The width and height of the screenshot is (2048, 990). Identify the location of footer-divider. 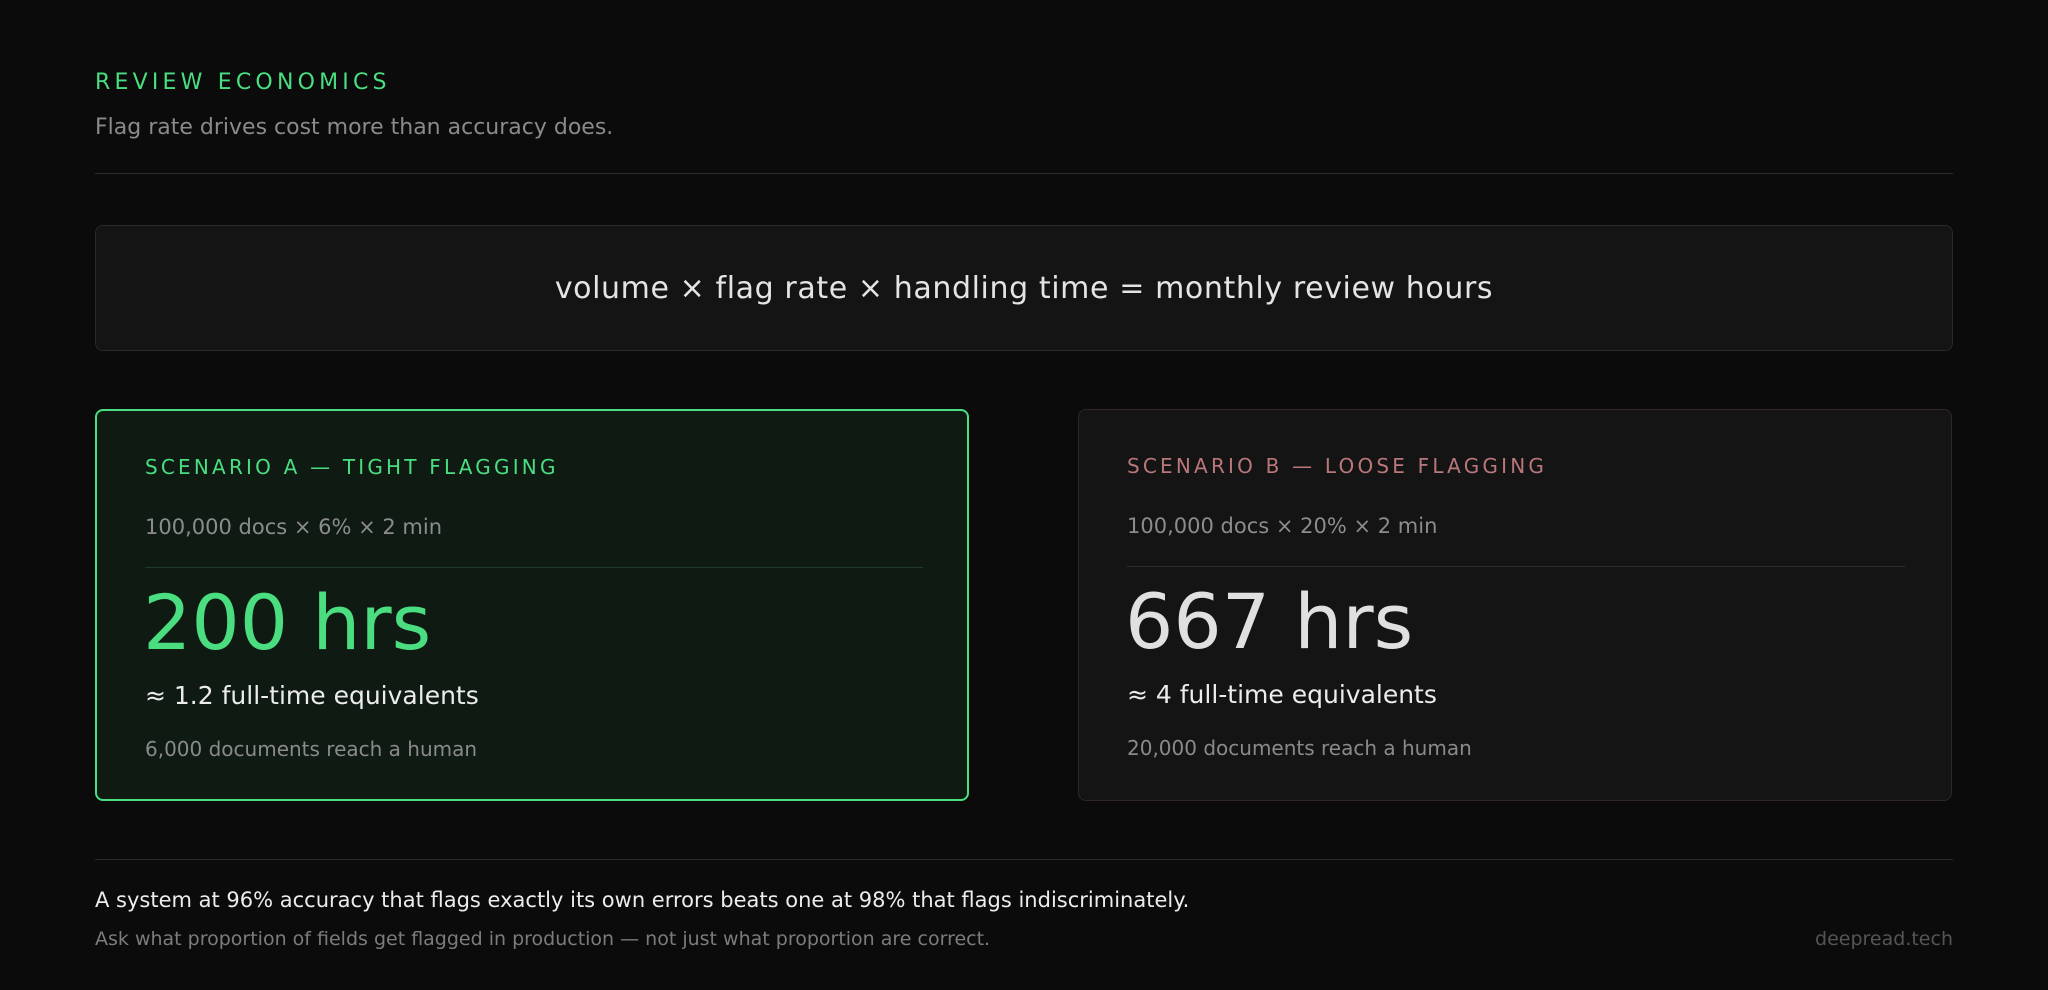
(1024, 859).